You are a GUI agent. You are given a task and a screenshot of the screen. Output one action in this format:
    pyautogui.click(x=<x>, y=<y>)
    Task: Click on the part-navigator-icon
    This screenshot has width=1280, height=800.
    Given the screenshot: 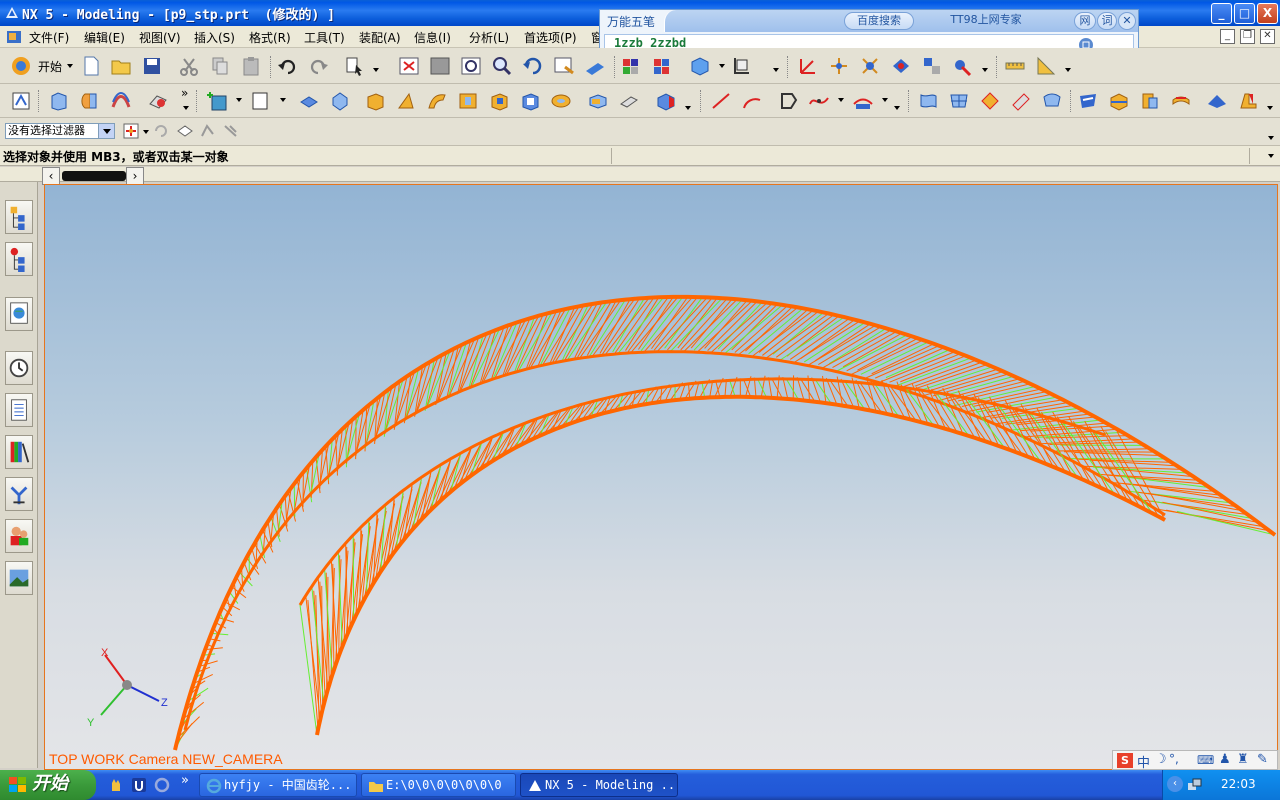 What is the action you would take?
    pyautogui.click(x=19, y=259)
    